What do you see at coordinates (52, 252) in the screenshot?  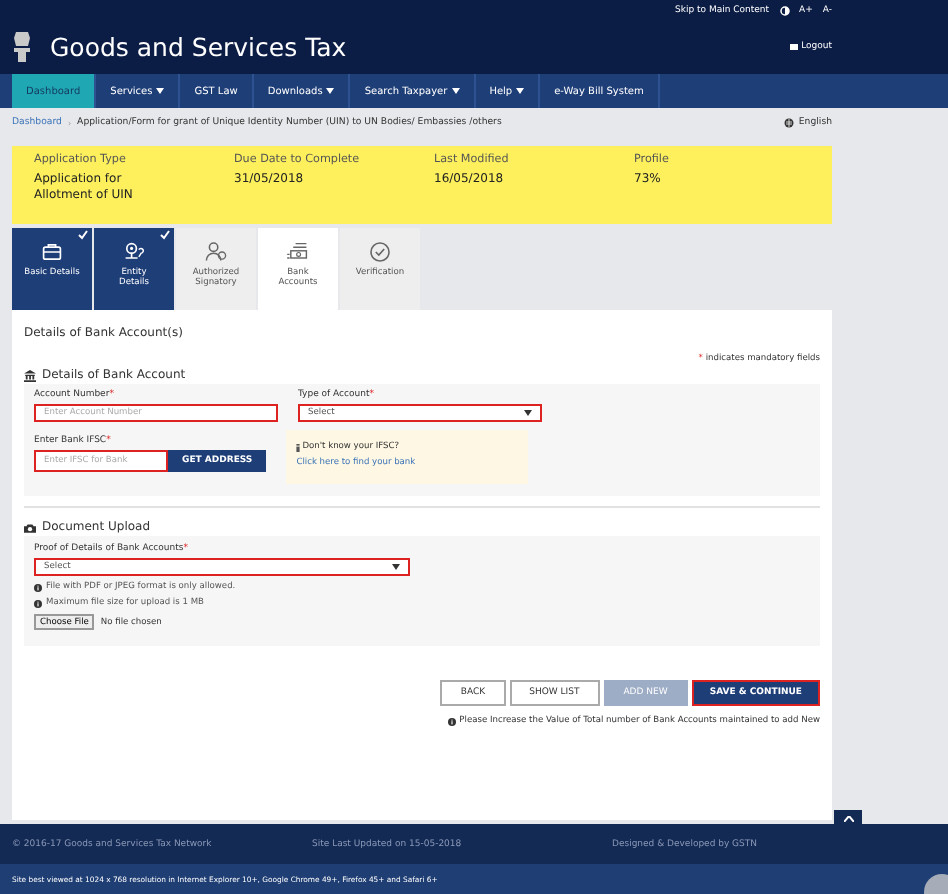 I see `briefcase-icon` at bounding box center [52, 252].